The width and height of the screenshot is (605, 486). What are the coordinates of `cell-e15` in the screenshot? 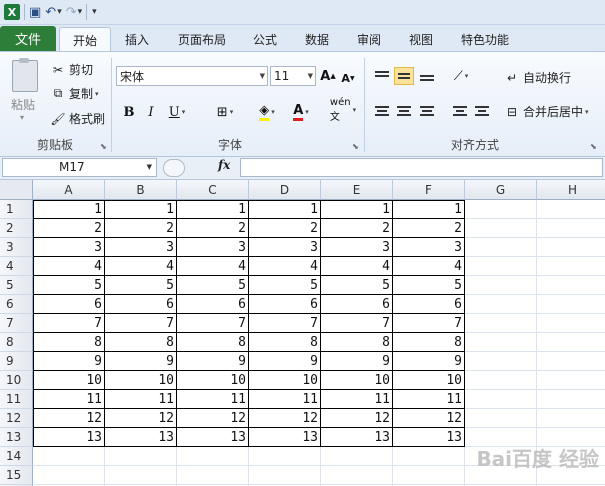 It's located at (357, 475).